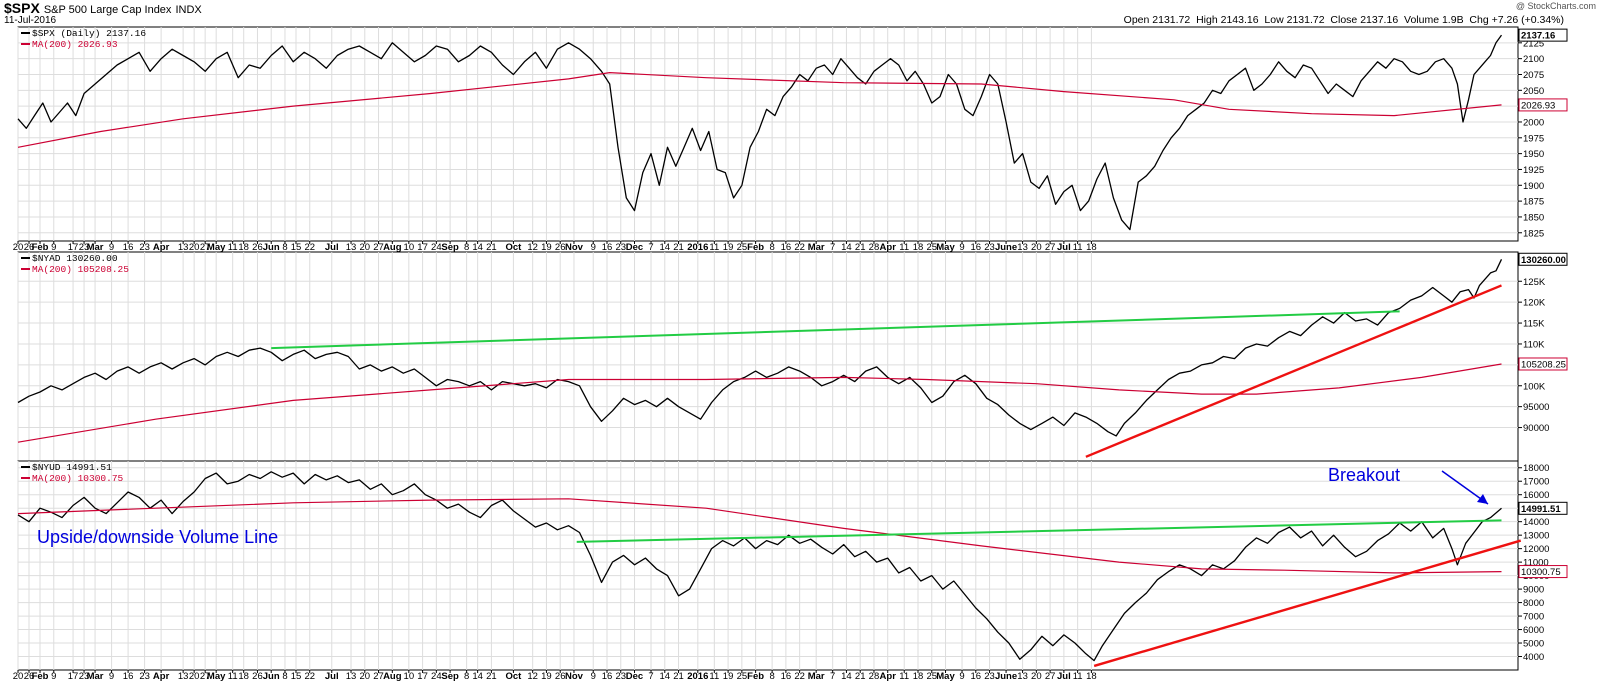  What do you see at coordinates (1064, 676) in the screenshot?
I see `x-tick-label: Jul` at bounding box center [1064, 676].